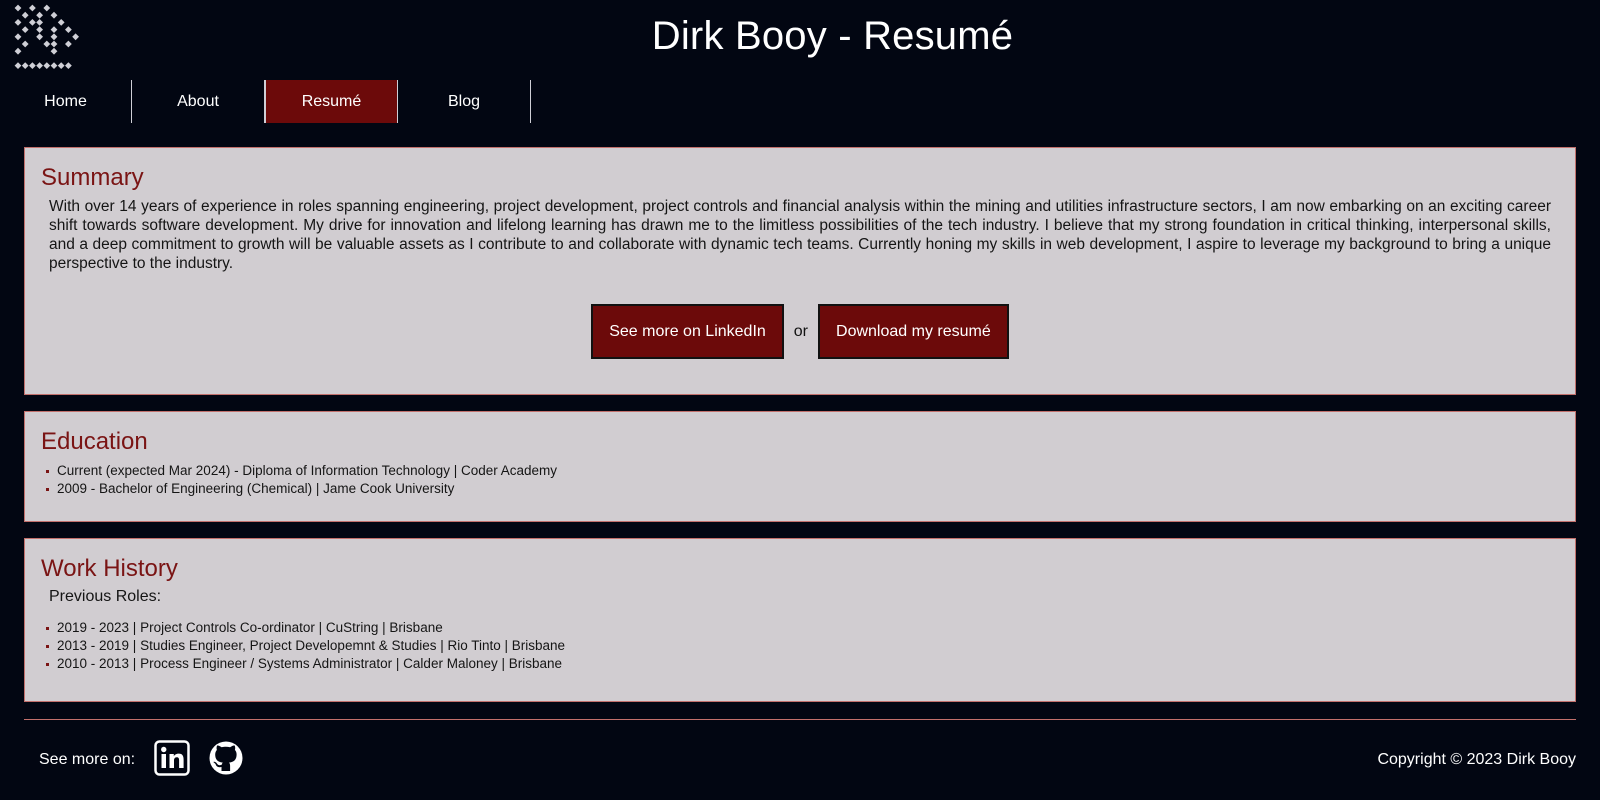 The height and width of the screenshot is (800, 1600). I want to click on or-text: or, so click(801, 331).